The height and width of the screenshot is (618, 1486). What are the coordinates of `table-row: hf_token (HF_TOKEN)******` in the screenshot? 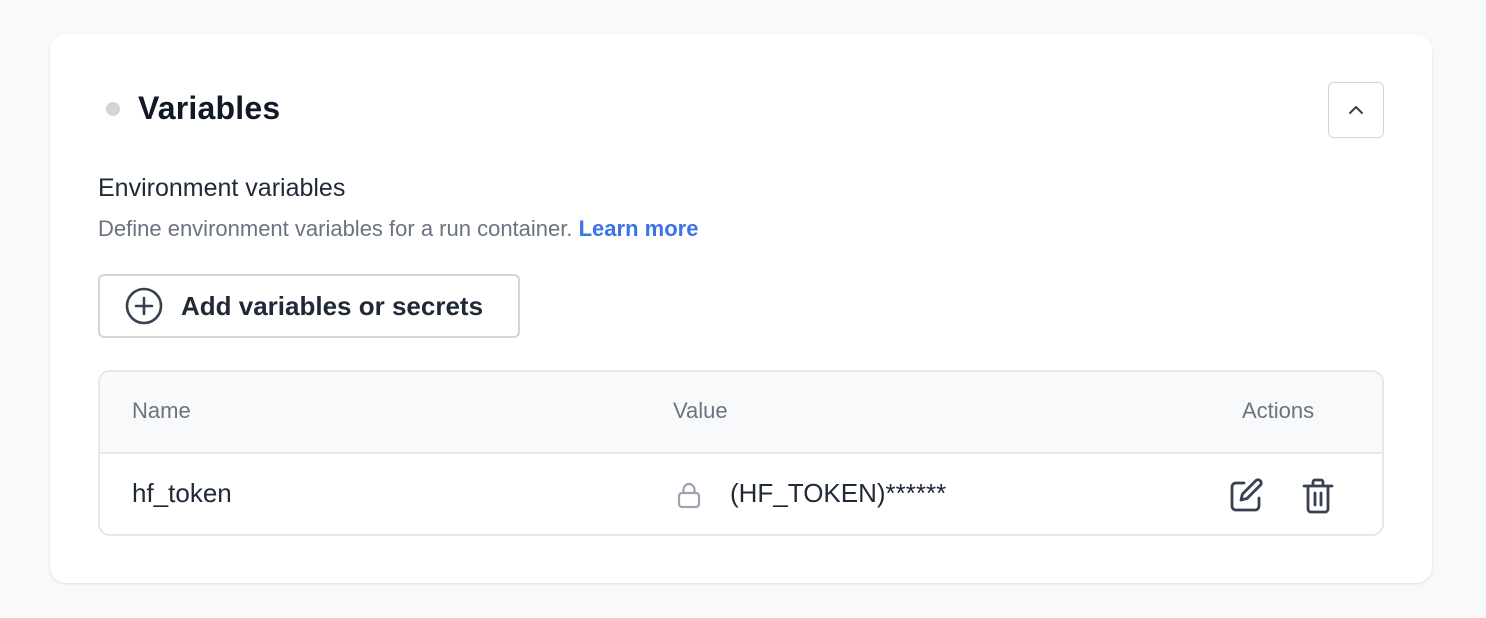 It's located at (741, 494).